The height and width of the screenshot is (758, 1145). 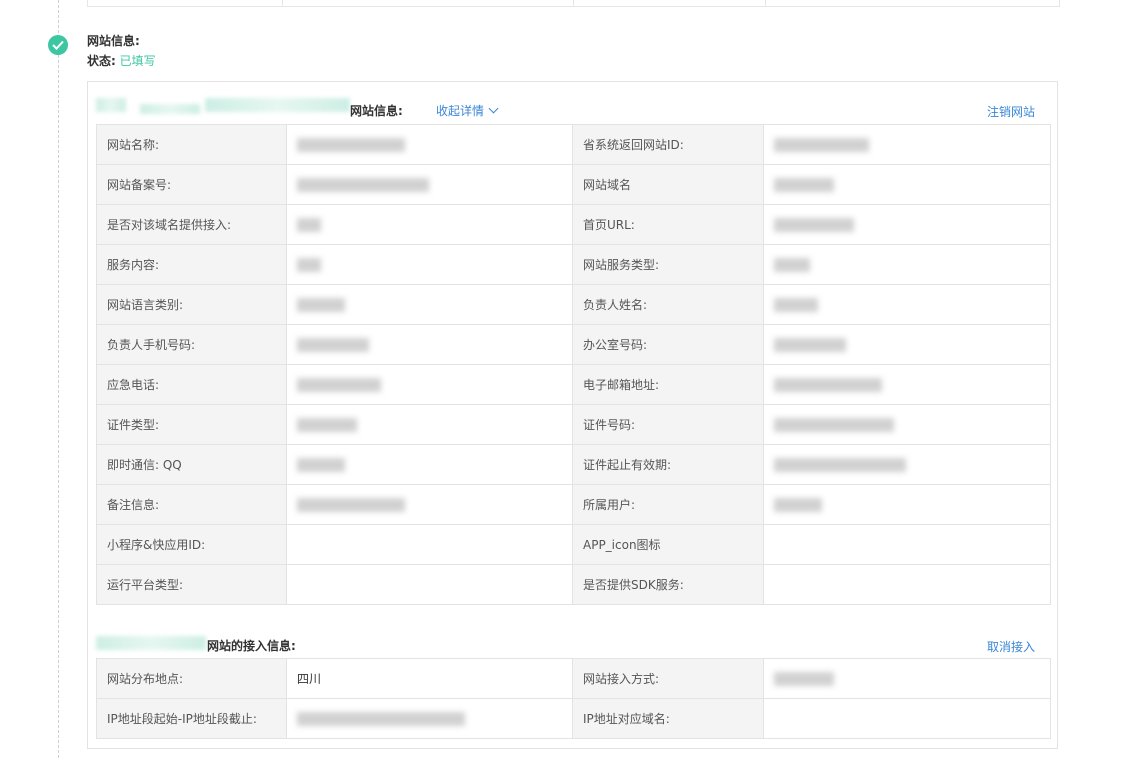 I want to click on field-label: 网站域名, so click(x=668, y=184).